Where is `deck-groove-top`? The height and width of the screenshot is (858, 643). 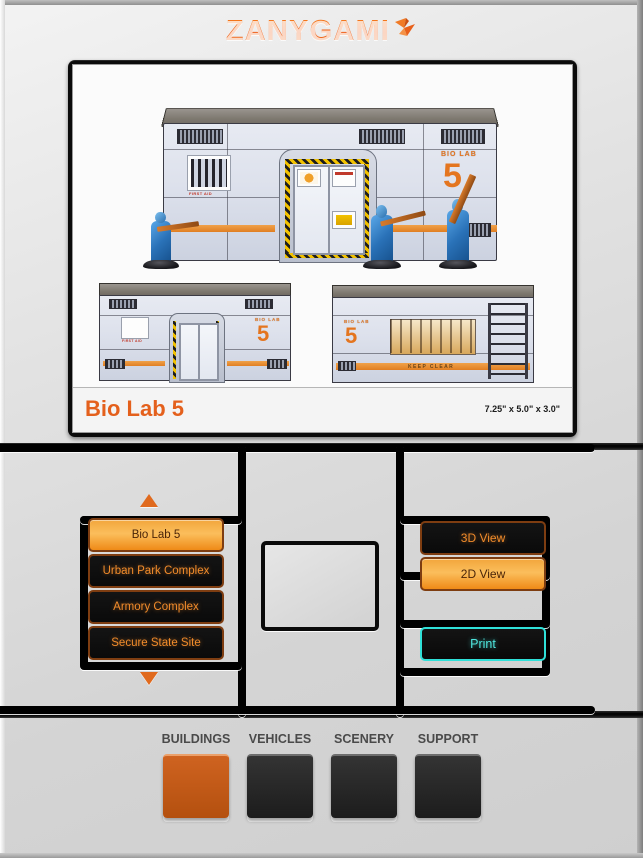
deck-groove-top is located at coordinates (297, 448).